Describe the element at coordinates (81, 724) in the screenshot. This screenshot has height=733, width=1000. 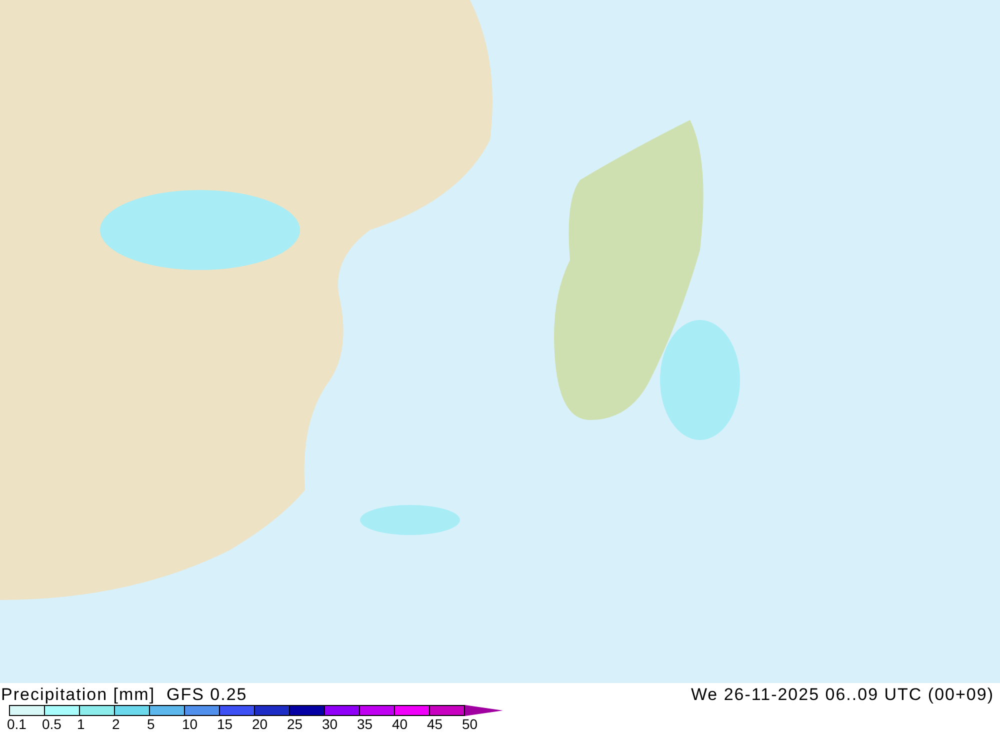
I see `legend-label: 1` at that location.